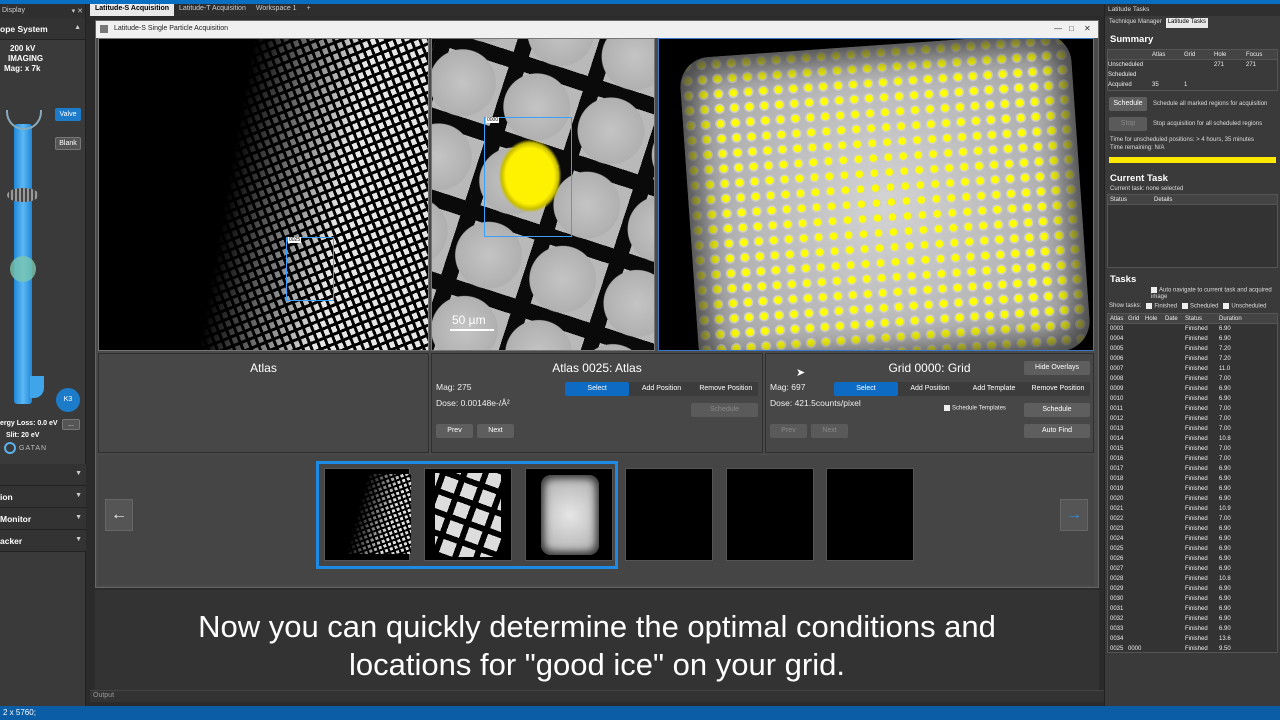  Describe the element at coordinates (1186, 23) in the screenshot. I see `tab-latitude-tasks: Latitude Tasks` at that location.